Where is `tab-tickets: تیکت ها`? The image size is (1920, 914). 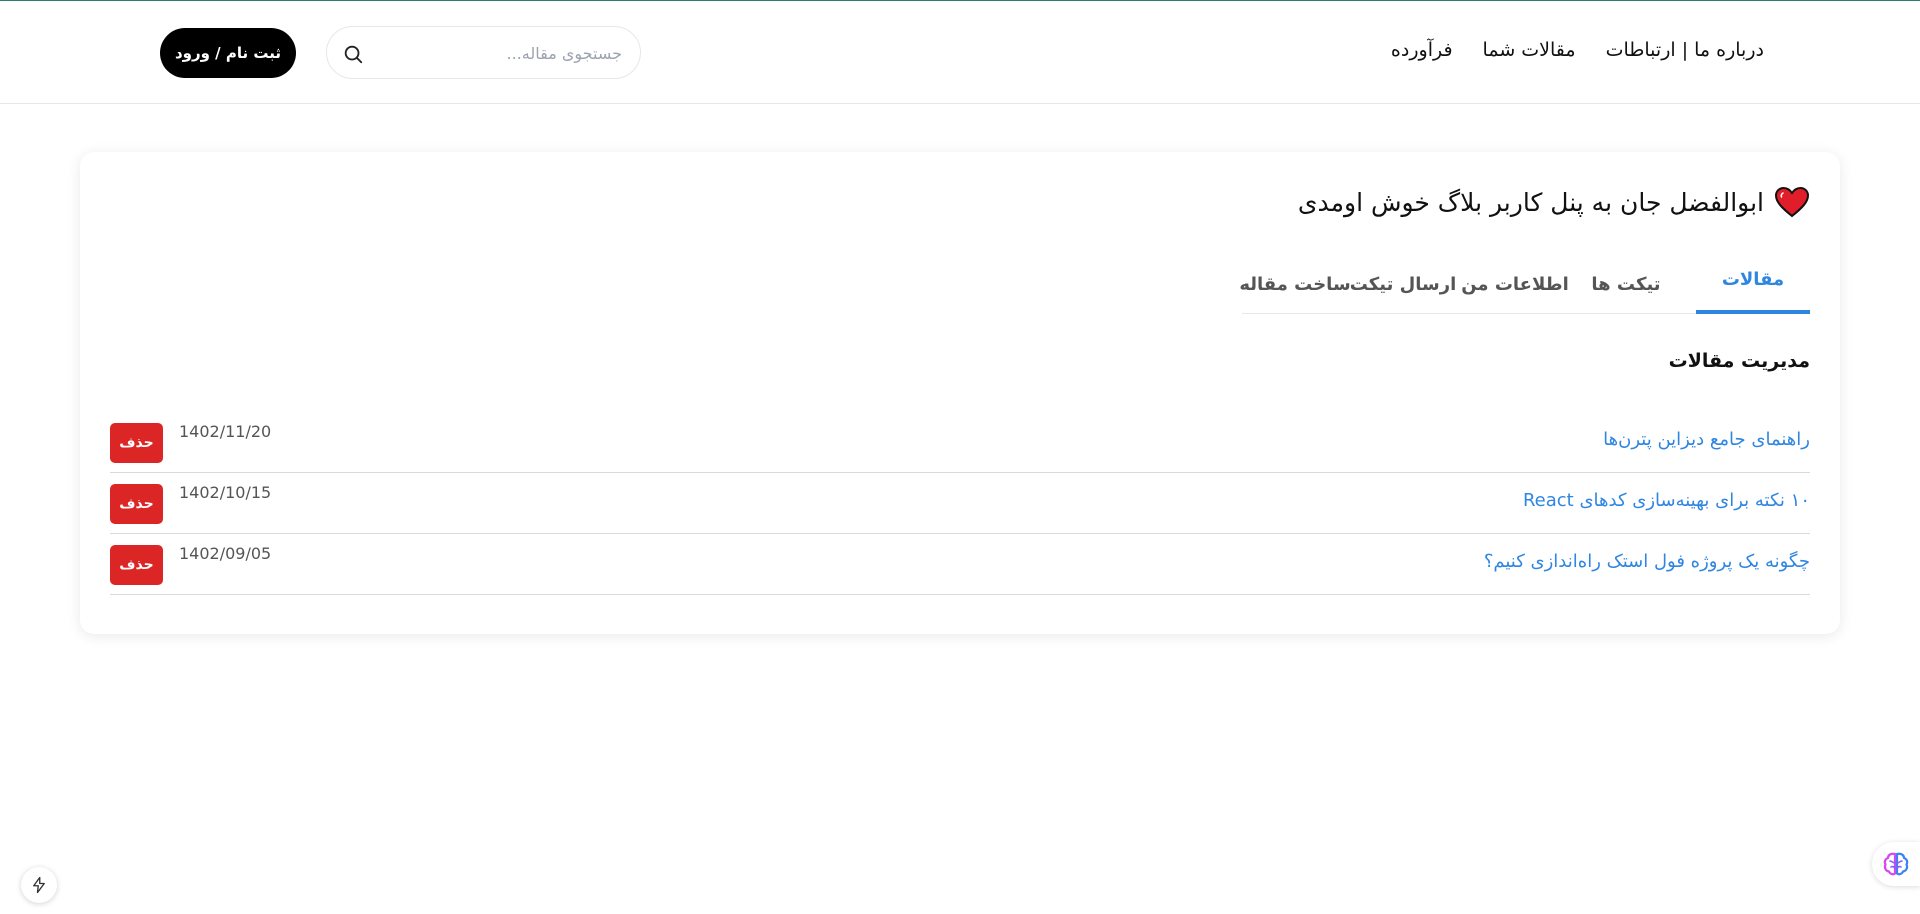
tab-tickets: تیکت ها is located at coordinates (1626, 284).